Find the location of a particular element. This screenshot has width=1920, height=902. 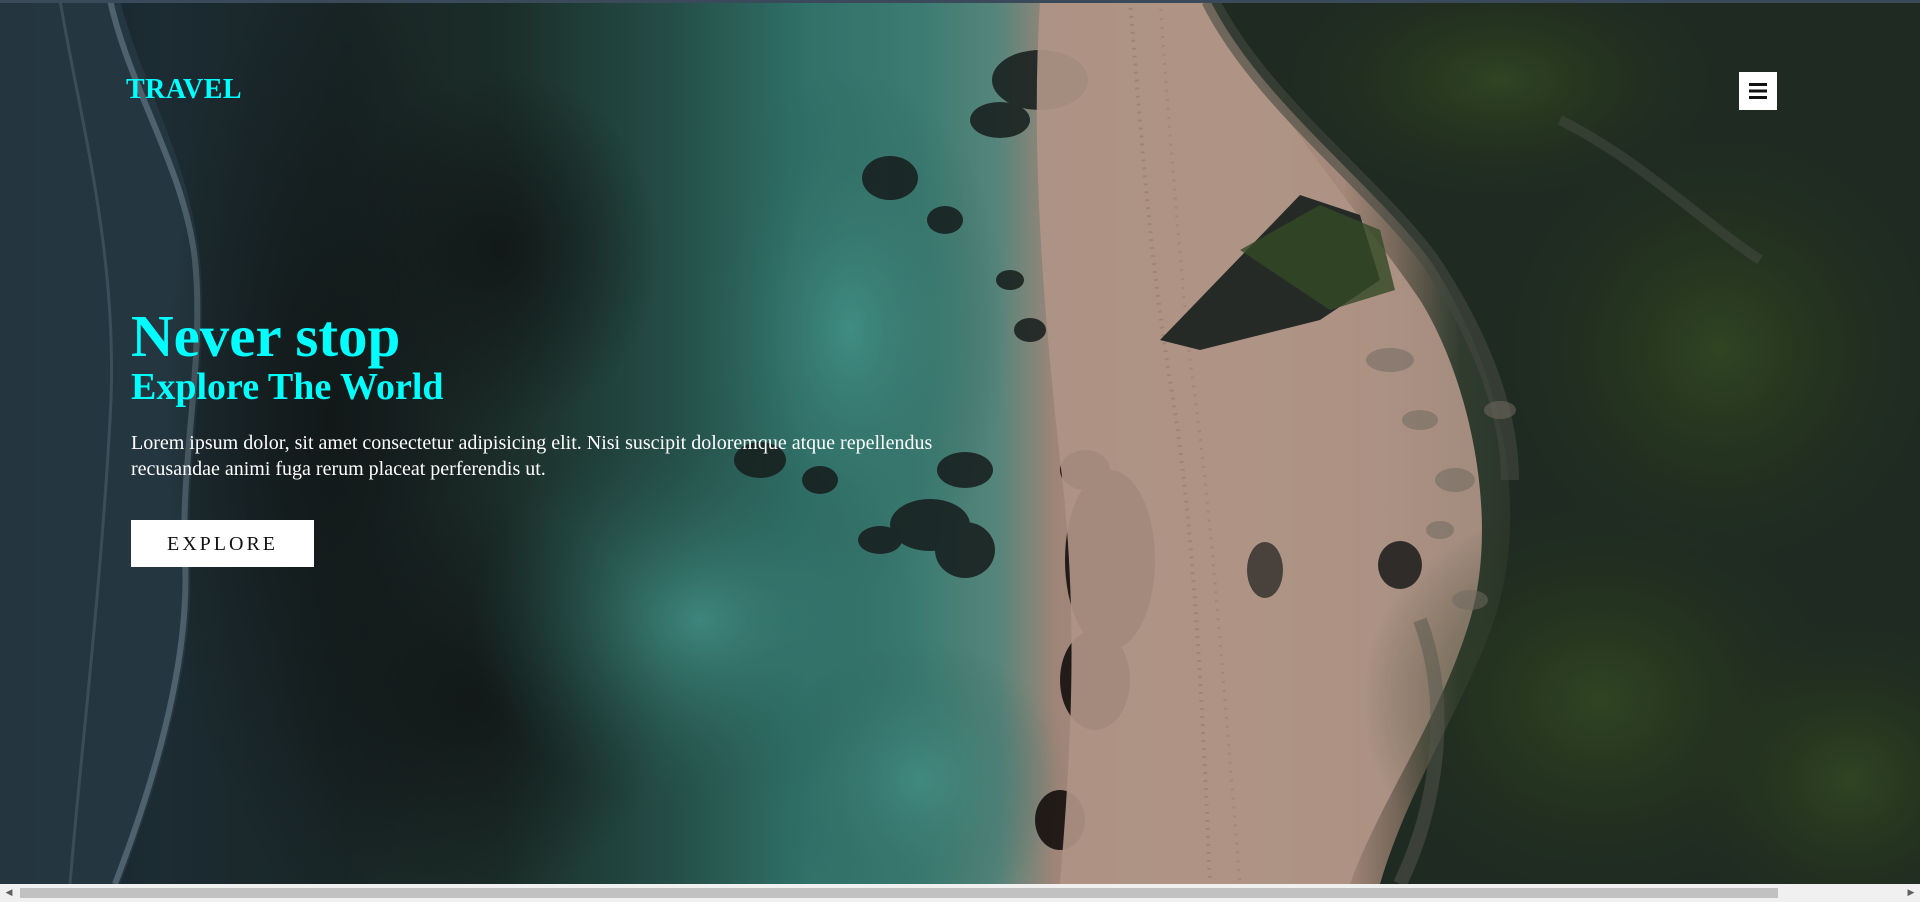

hamburger-menu-icon is located at coordinates (1758, 91).